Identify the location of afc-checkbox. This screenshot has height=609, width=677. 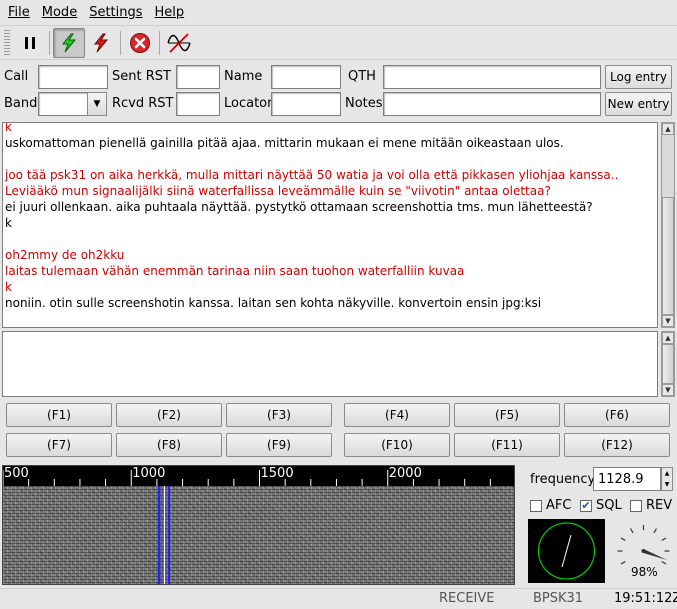
(536, 506).